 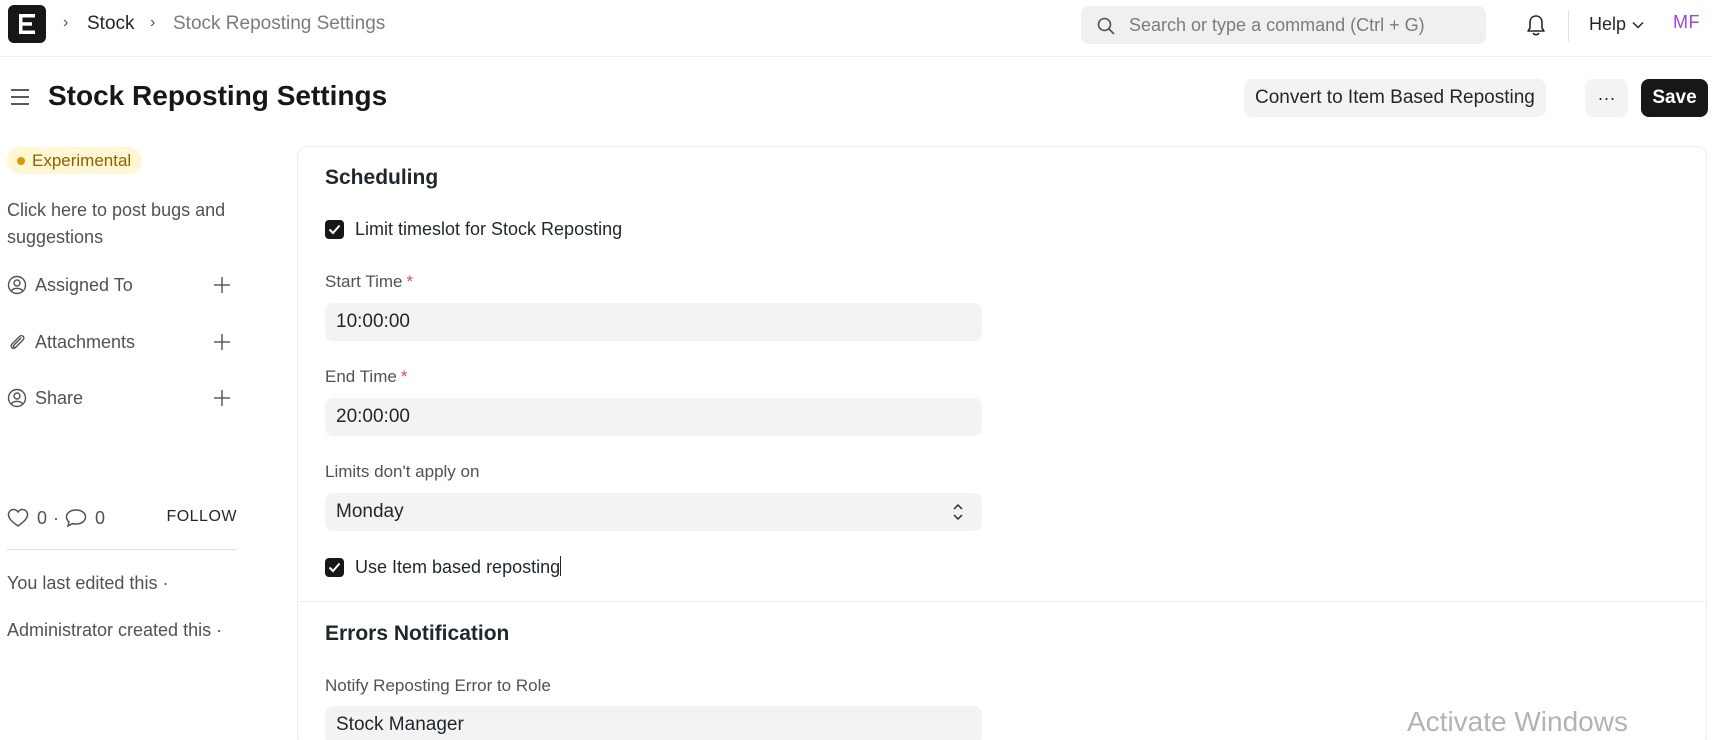 What do you see at coordinates (1395, 98) in the screenshot?
I see `convert-to-item-based-button: Convert to Item Based Reposting` at bounding box center [1395, 98].